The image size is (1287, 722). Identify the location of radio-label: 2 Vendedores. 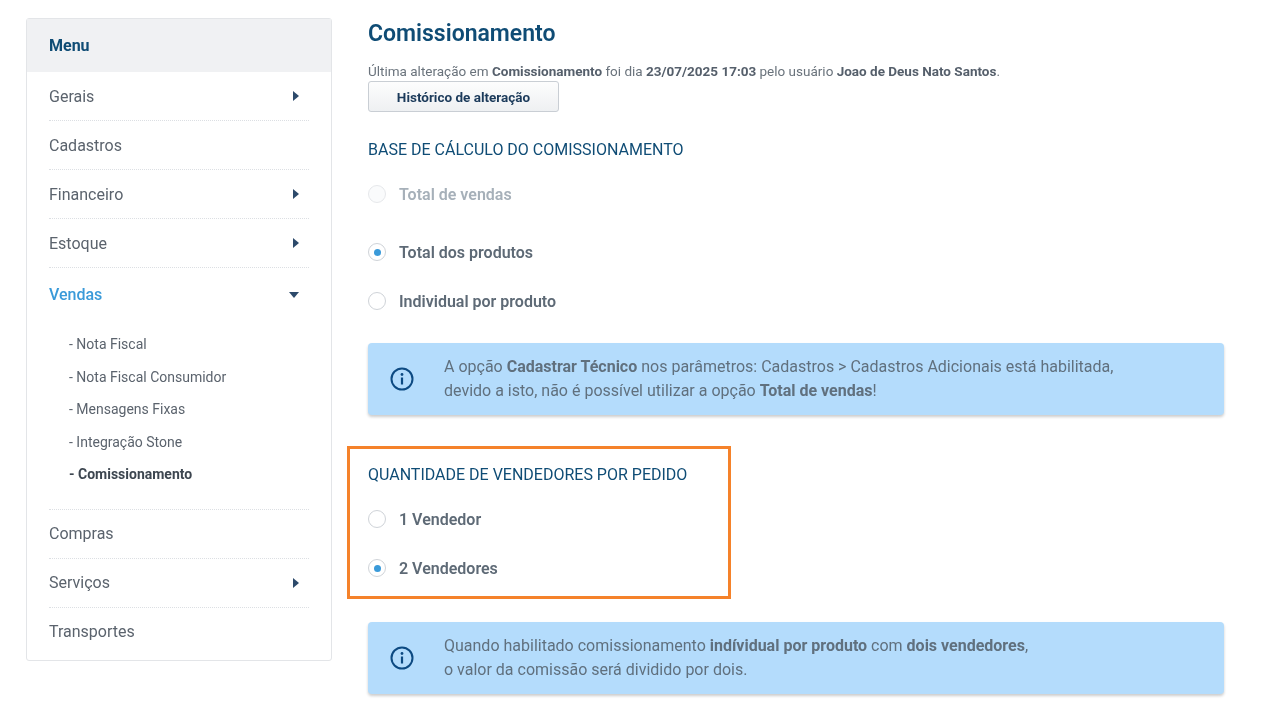
(448, 568).